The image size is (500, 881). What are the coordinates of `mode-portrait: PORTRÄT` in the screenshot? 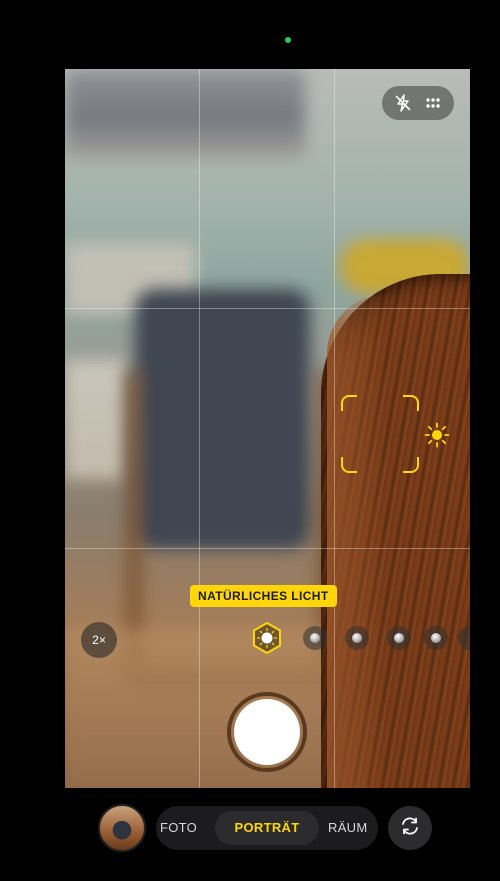 It's located at (267, 828).